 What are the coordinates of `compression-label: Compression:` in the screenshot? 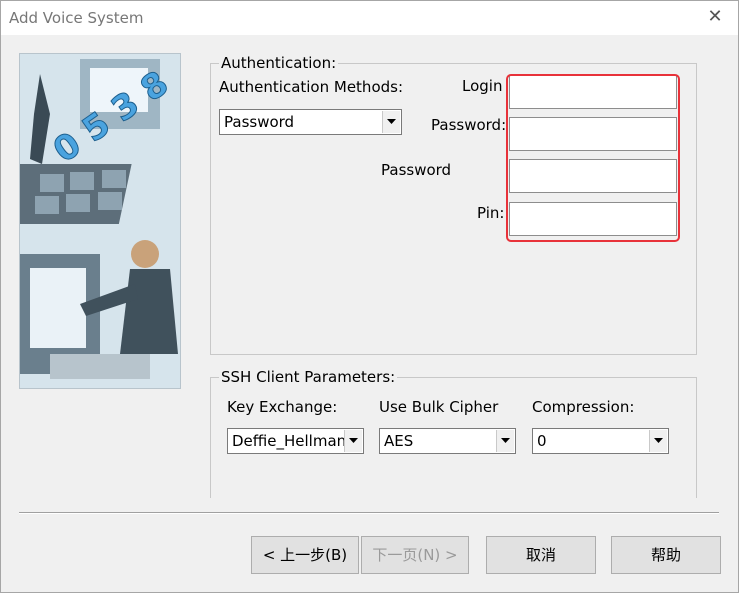 It's located at (583, 407).